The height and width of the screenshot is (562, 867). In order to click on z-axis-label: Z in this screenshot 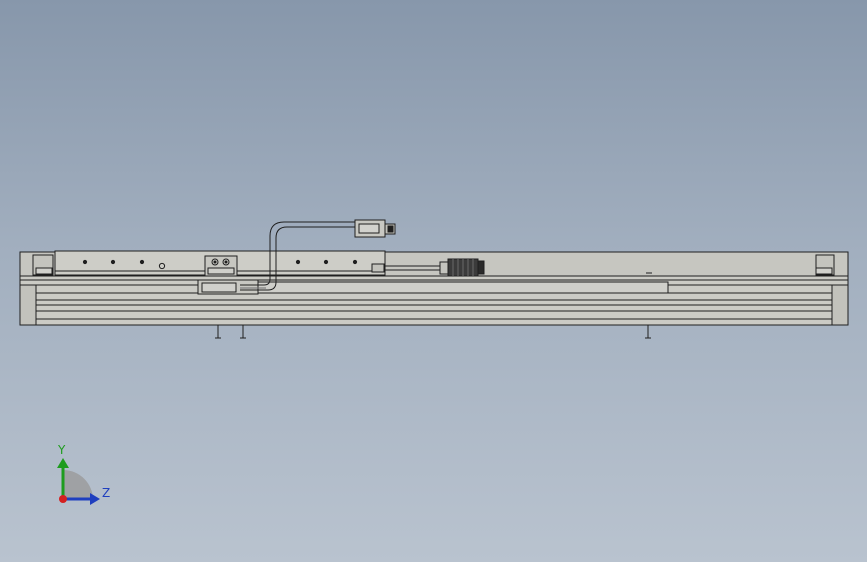, I will do `click(106, 493)`.